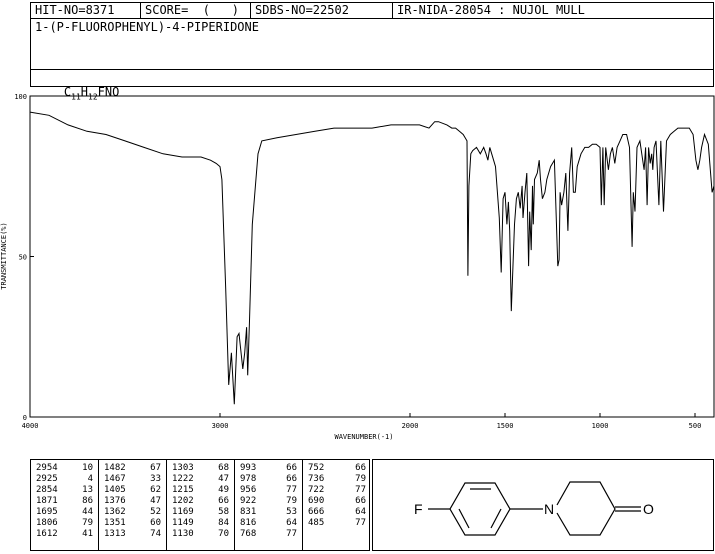  I want to click on peak-wavenumber: 1202, so click(183, 501).